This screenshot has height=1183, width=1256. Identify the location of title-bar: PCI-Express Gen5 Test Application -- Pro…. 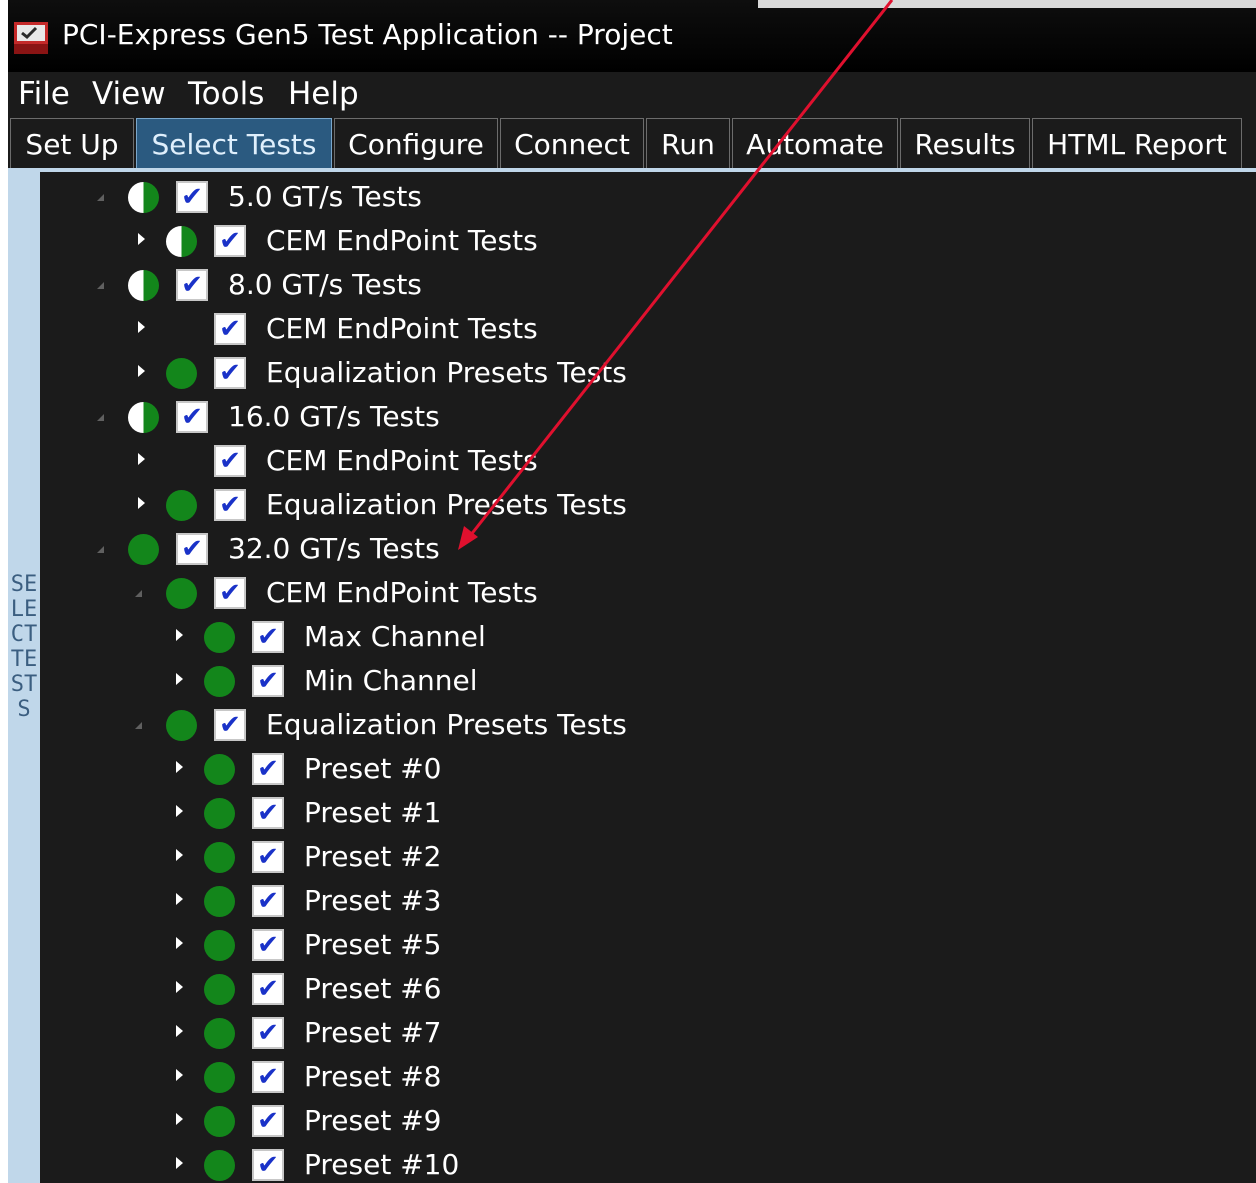
(632, 36).